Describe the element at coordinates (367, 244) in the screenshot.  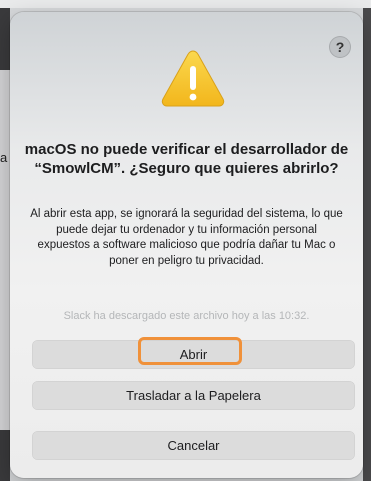
I see `background-window-right` at that location.